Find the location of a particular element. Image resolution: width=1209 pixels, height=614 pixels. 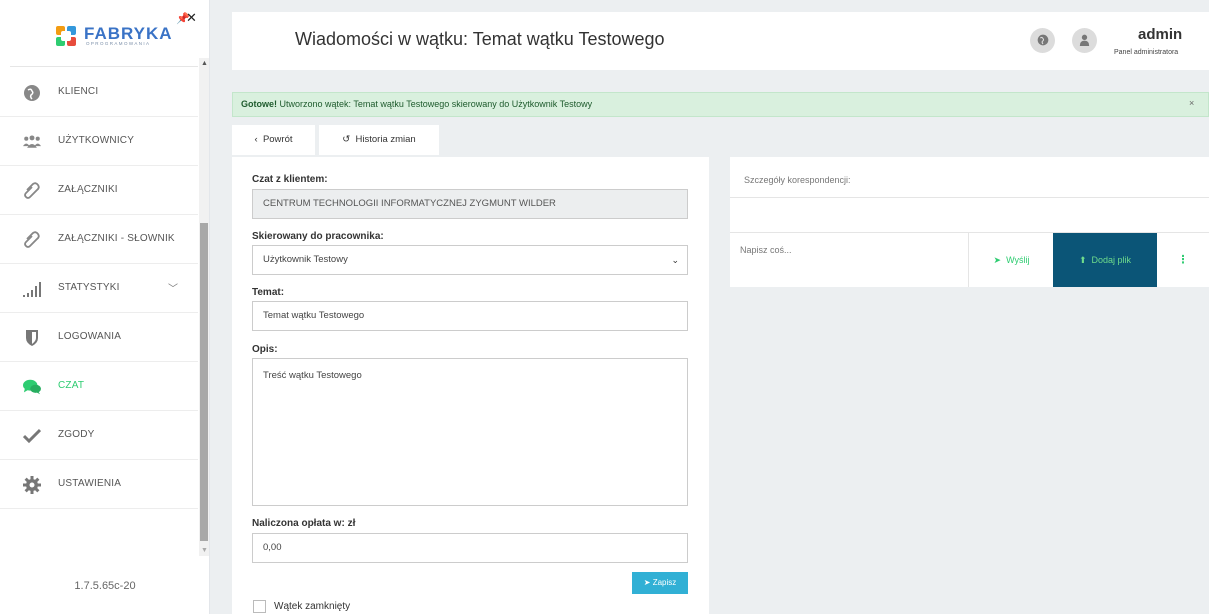

sidebar-item-label: ZAŁĄCZNIKI - SŁOWNIK is located at coordinates (116, 238).